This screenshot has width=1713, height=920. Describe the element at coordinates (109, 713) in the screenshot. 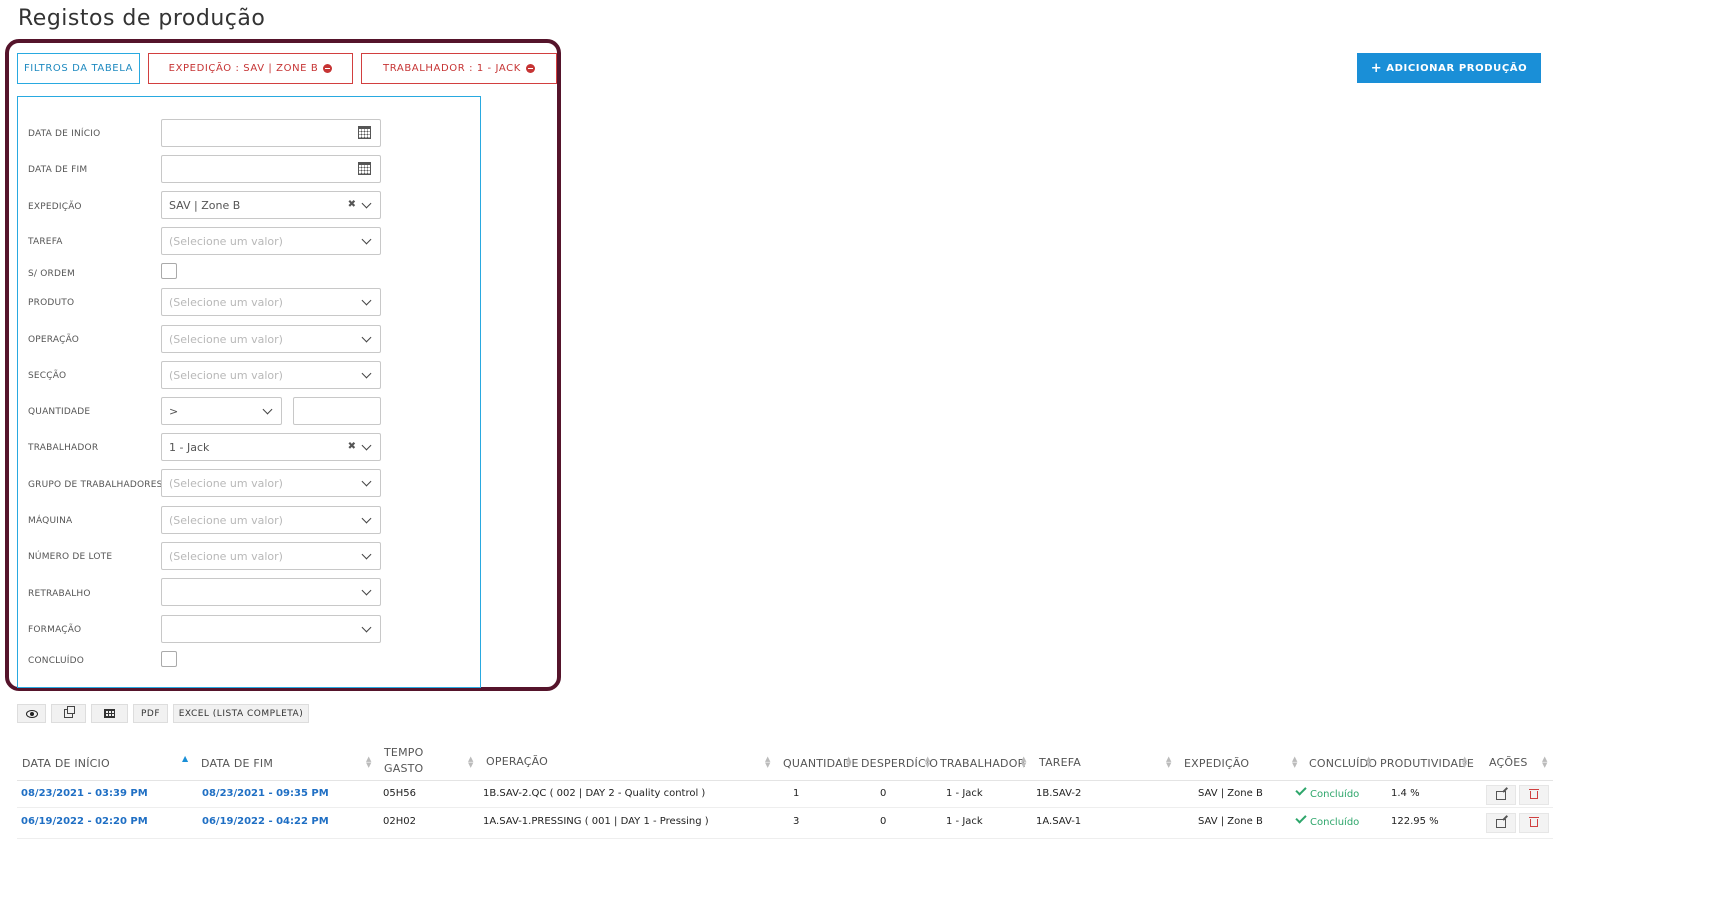

I see `csv-button` at that location.